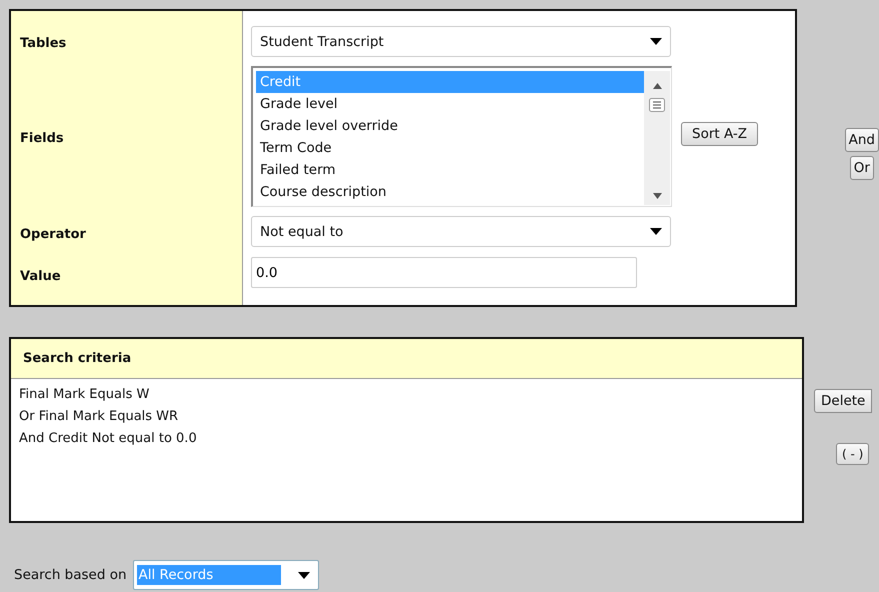 The image size is (879, 592). What do you see at coordinates (719, 134) in the screenshot?
I see `sort-button: Sort A-Z` at bounding box center [719, 134].